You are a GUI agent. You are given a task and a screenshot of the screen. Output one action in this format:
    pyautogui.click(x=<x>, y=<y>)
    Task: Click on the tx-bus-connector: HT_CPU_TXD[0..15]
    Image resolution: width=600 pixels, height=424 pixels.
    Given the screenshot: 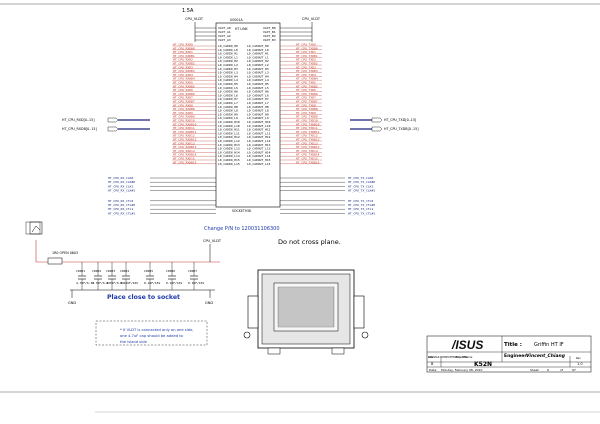 What is the action you would take?
    pyautogui.click(x=383, y=120)
    